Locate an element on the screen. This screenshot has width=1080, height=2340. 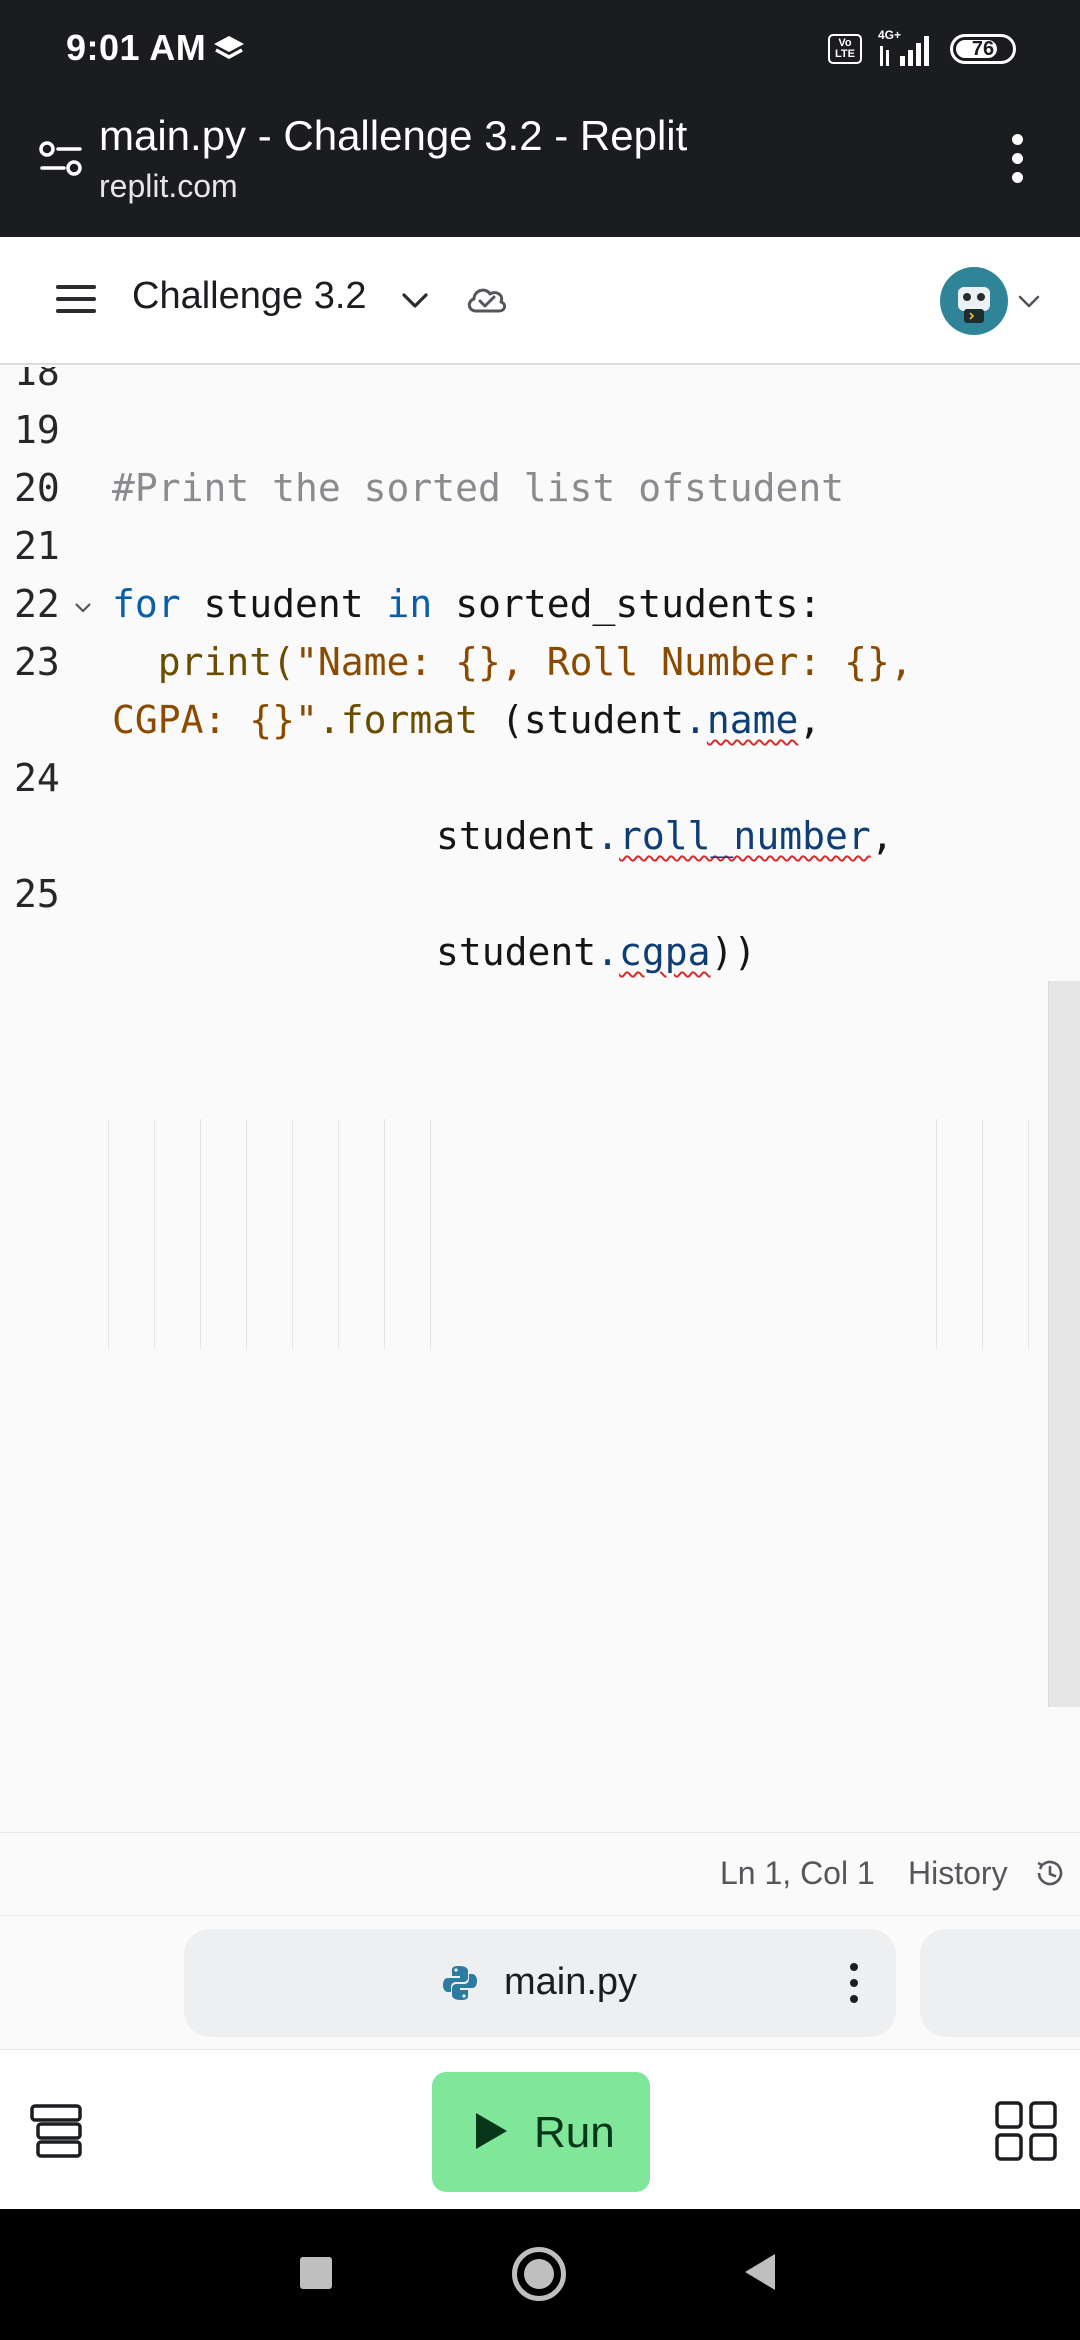
play-icon is located at coordinates (491, 2131).